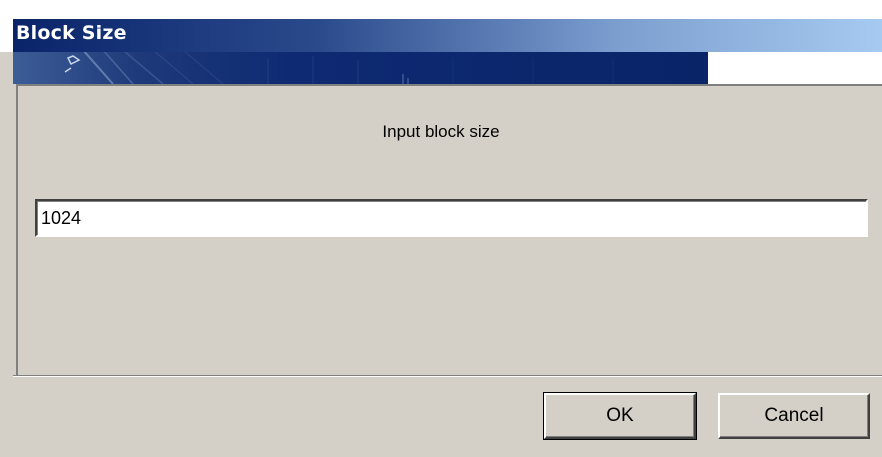 The image size is (882, 457). What do you see at coordinates (451, 218) in the screenshot?
I see `block-size-input` at bounding box center [451, 218].